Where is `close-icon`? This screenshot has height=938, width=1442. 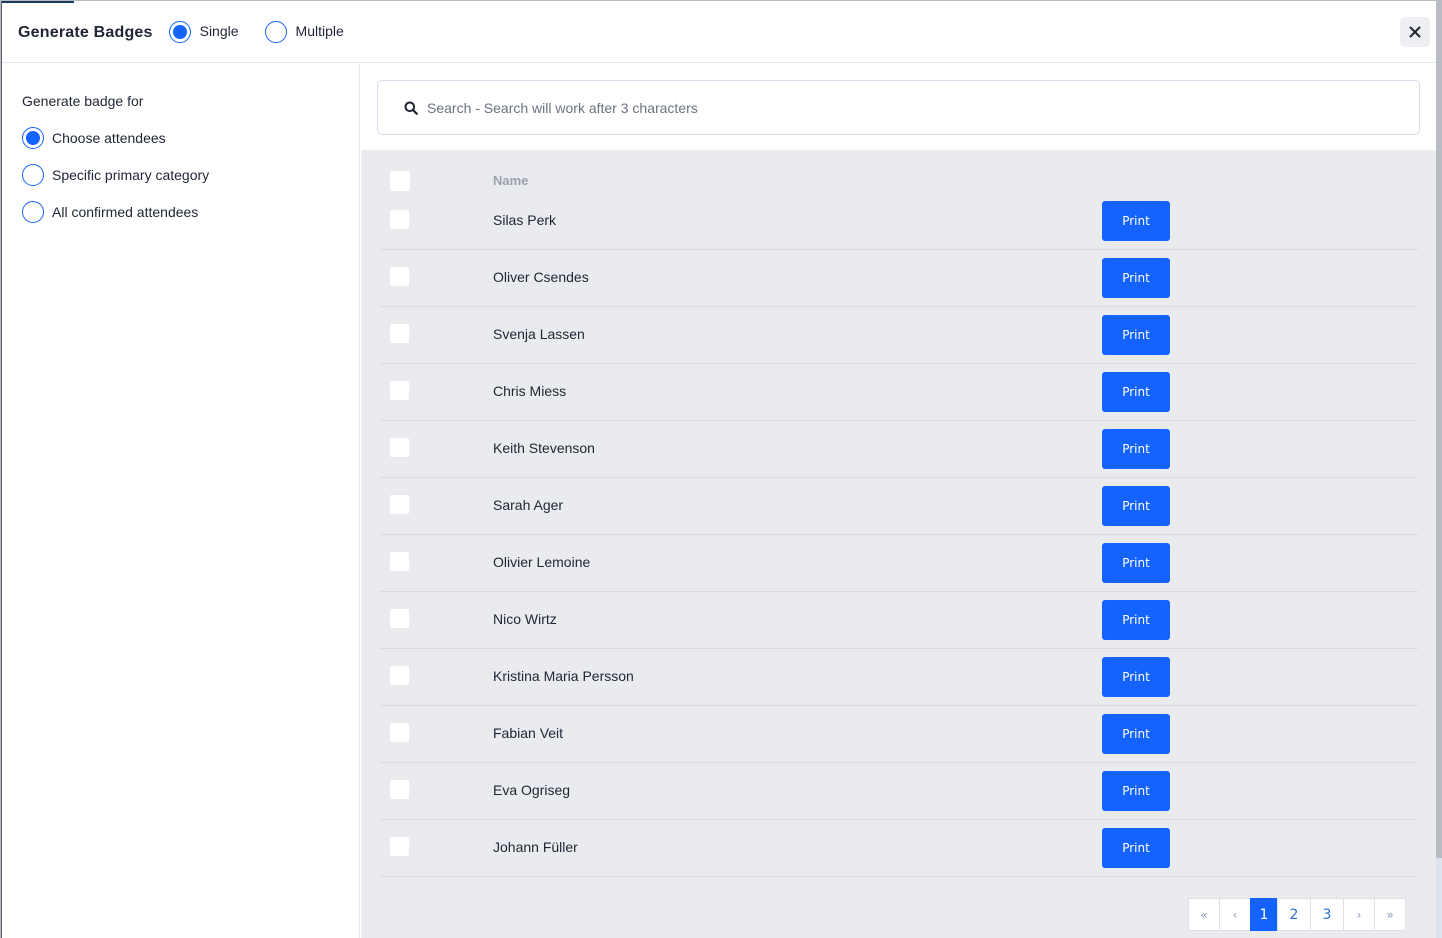
close-icon is located at coordinates (1415, 32).